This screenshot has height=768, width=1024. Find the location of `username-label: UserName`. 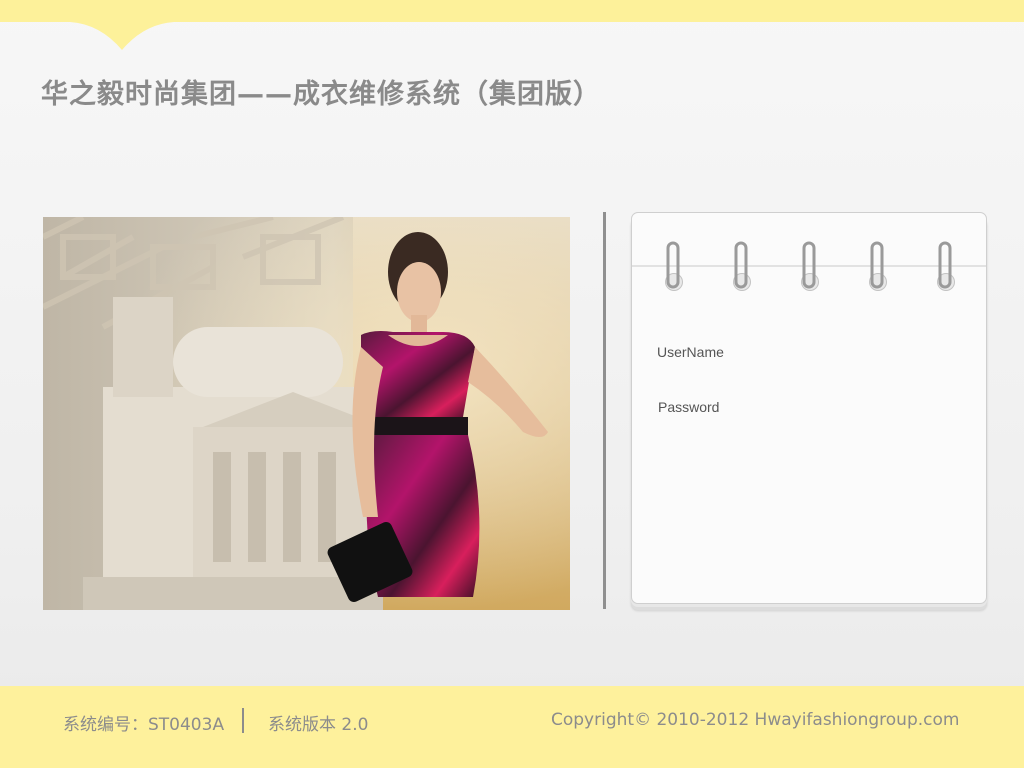

username-label: UserName is located at coordinates (690, 352).